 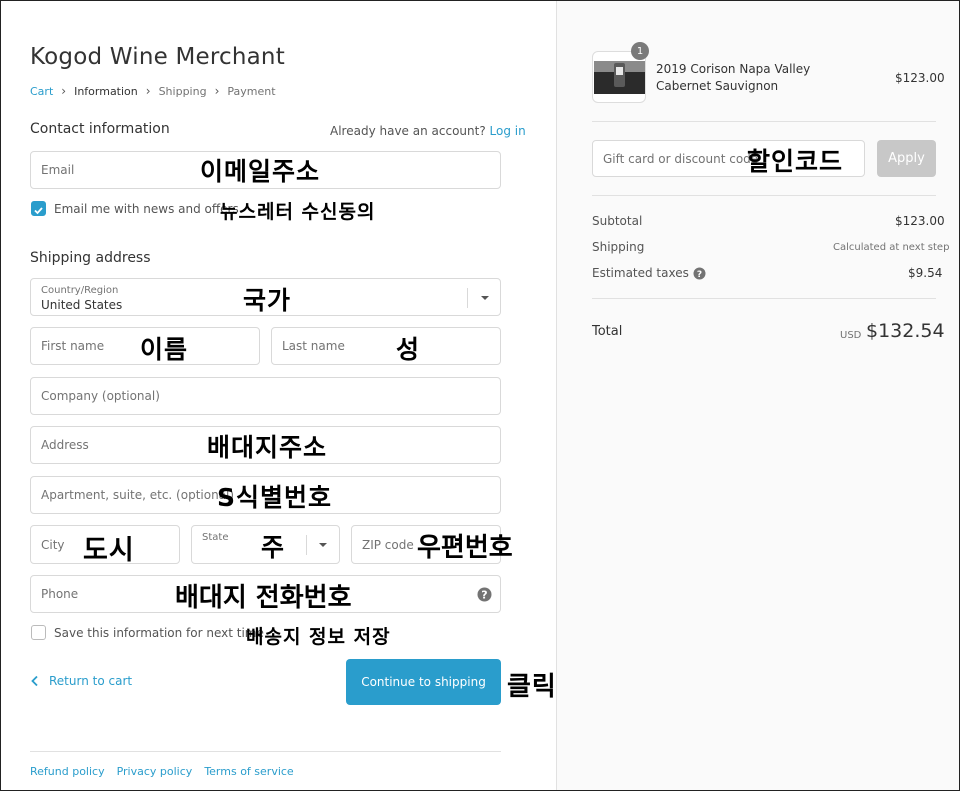 What do you see at coordinates (267, 300) in the screenshot?
I see `country-note: 국가` at bounding box center [267, 300].